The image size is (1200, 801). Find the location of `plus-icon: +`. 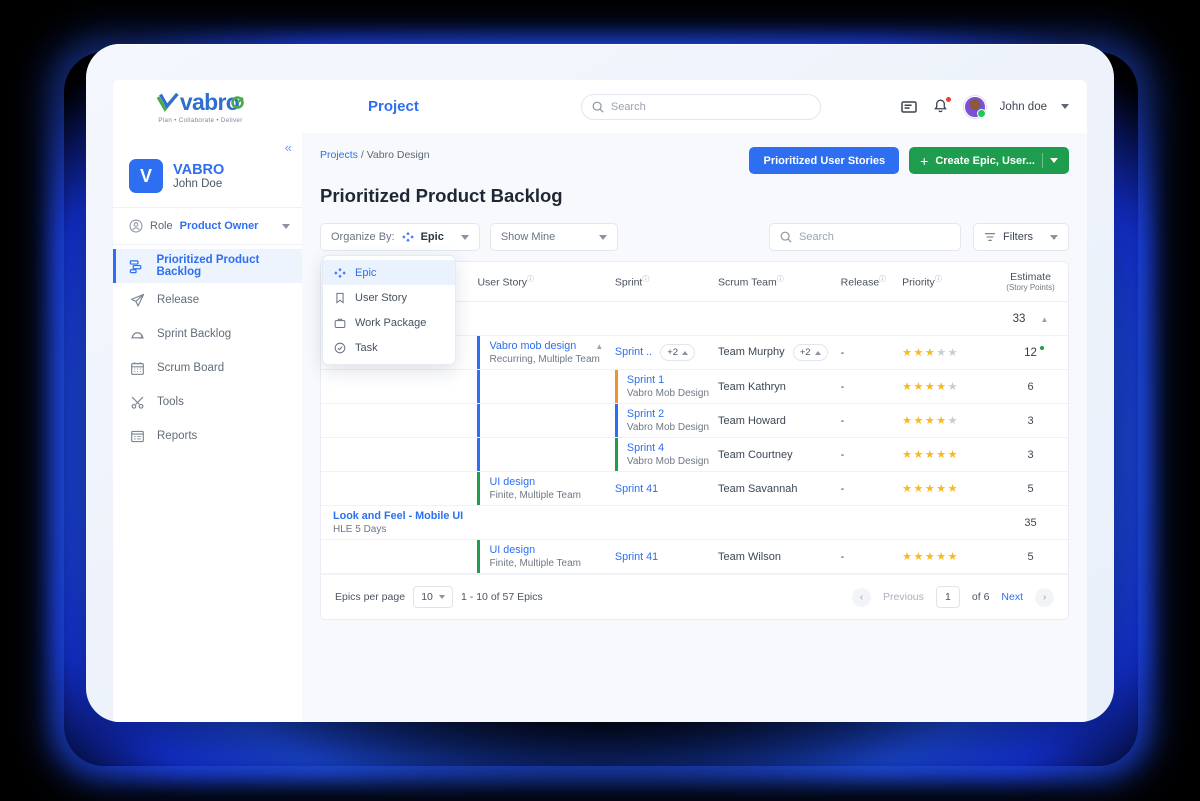

plus-icon: + is located at coordinates (924, 160).